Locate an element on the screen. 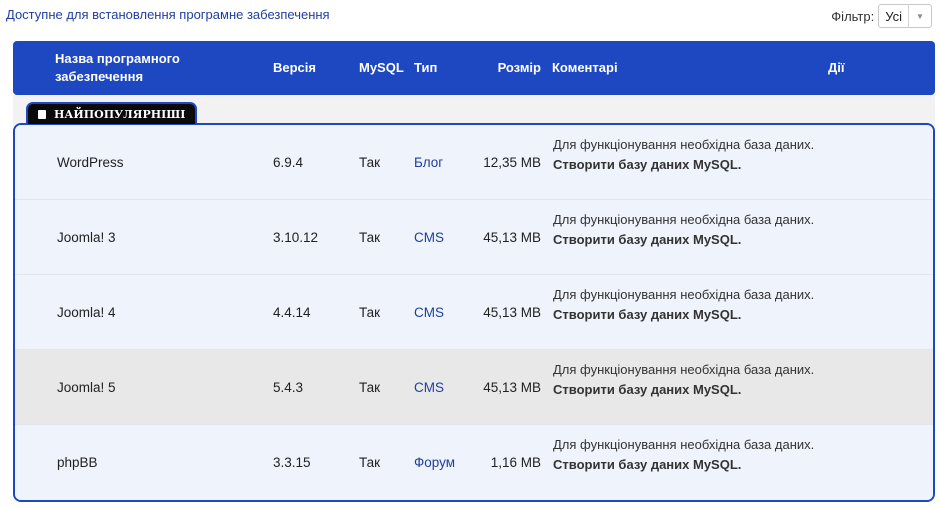  app-version: 3.10.12 is located at coordinates (296, 237).